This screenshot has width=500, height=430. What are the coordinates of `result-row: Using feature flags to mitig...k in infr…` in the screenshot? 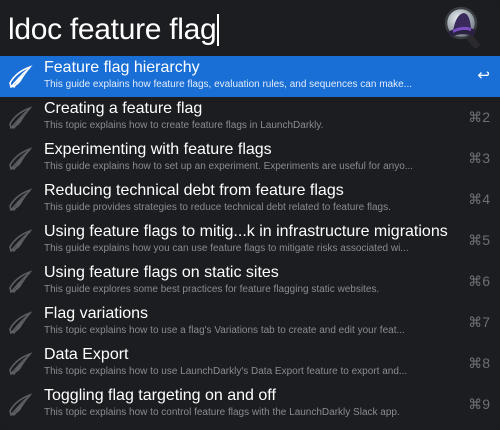 It's located at (250, 240).